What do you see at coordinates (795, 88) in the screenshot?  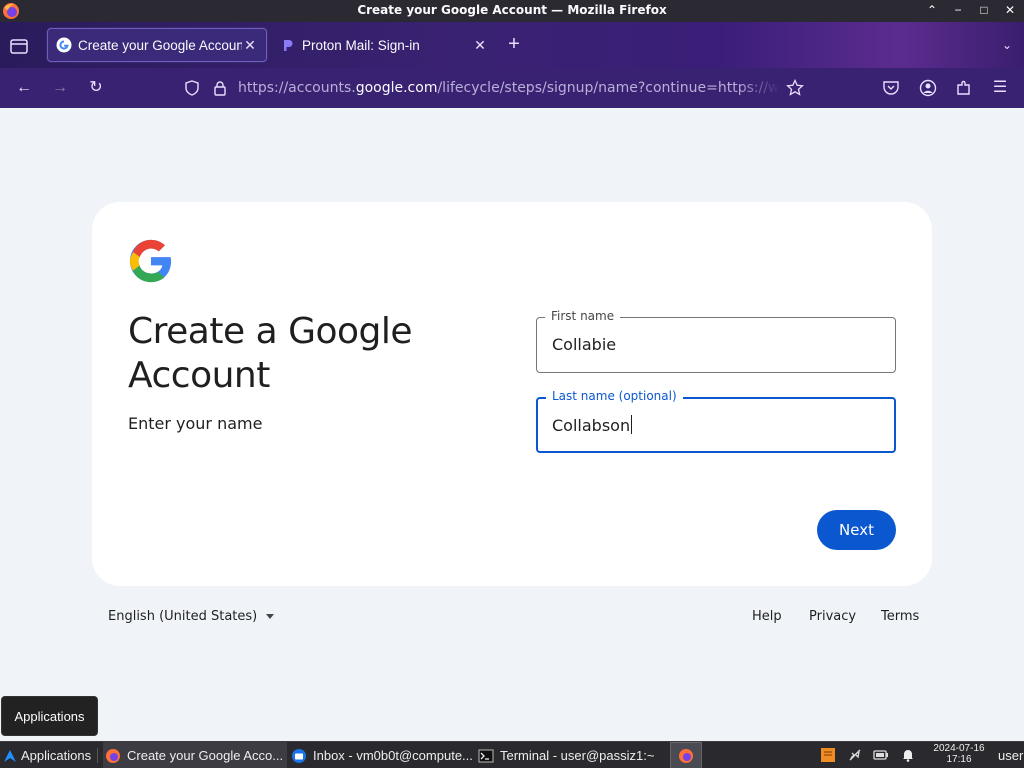 I see `bookmark-star-icon` at bounding box center [795, 88].